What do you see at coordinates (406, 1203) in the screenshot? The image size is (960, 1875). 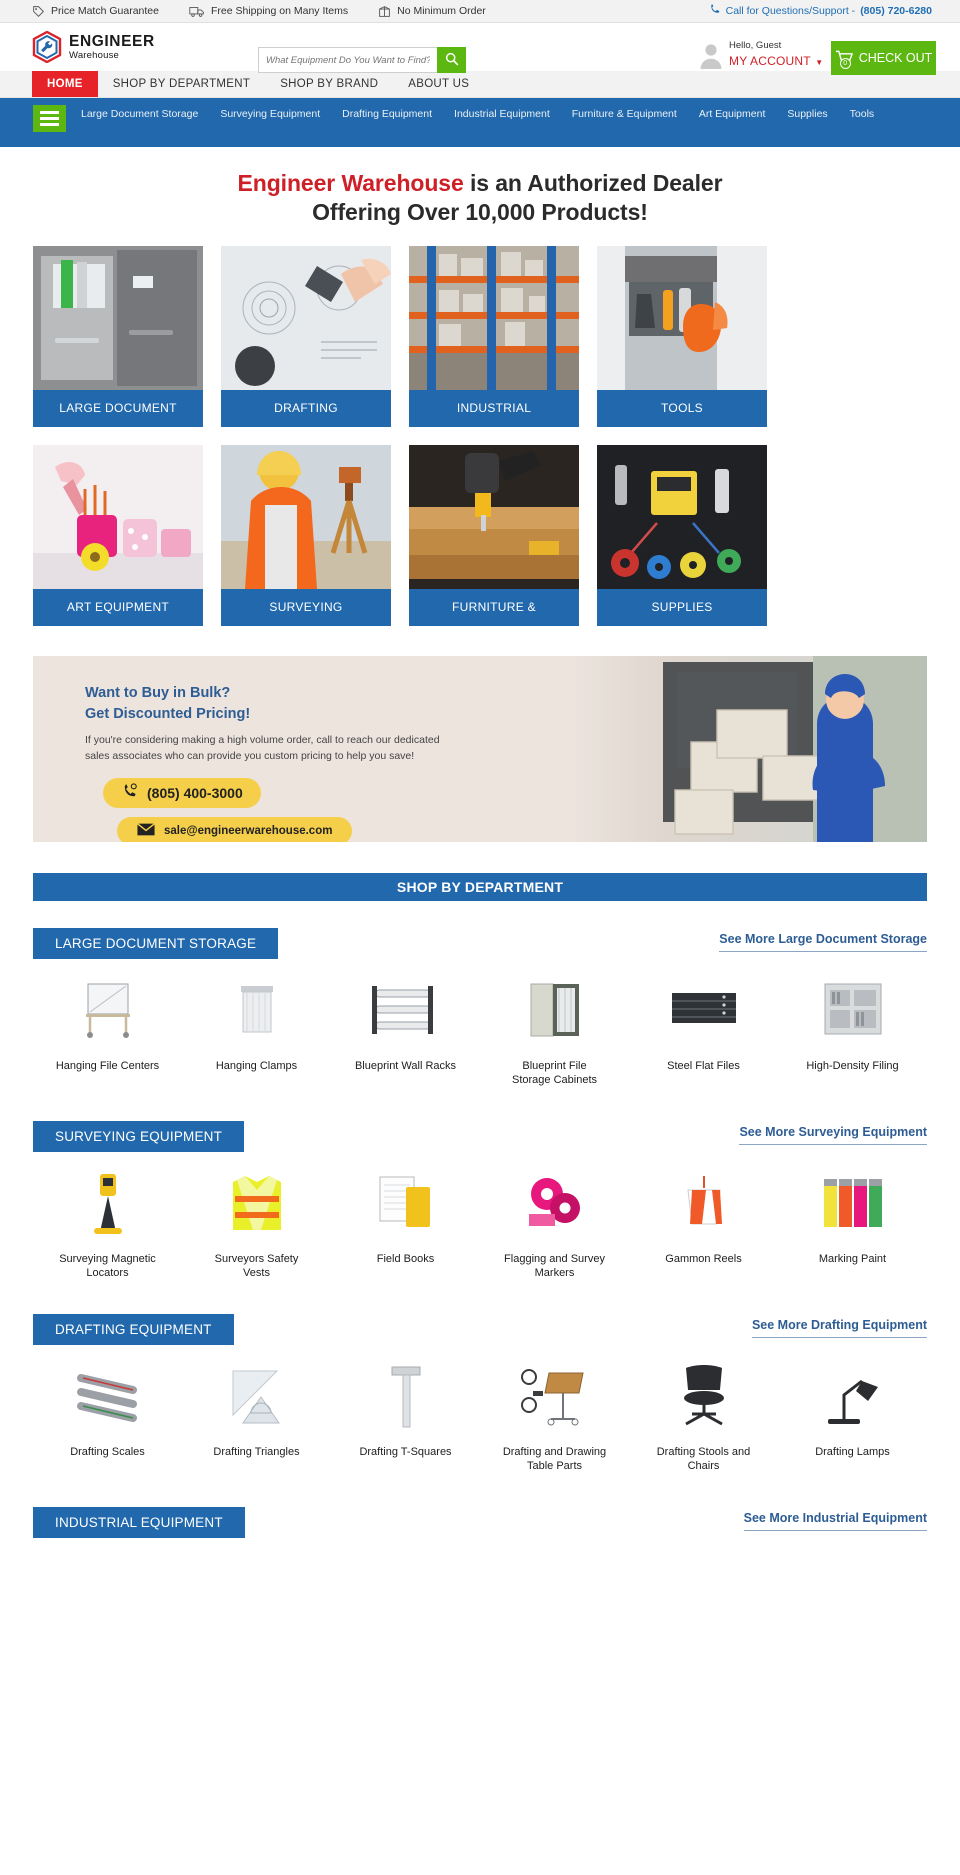 I see `field-book-photo` at bounding box center [406, 1203].